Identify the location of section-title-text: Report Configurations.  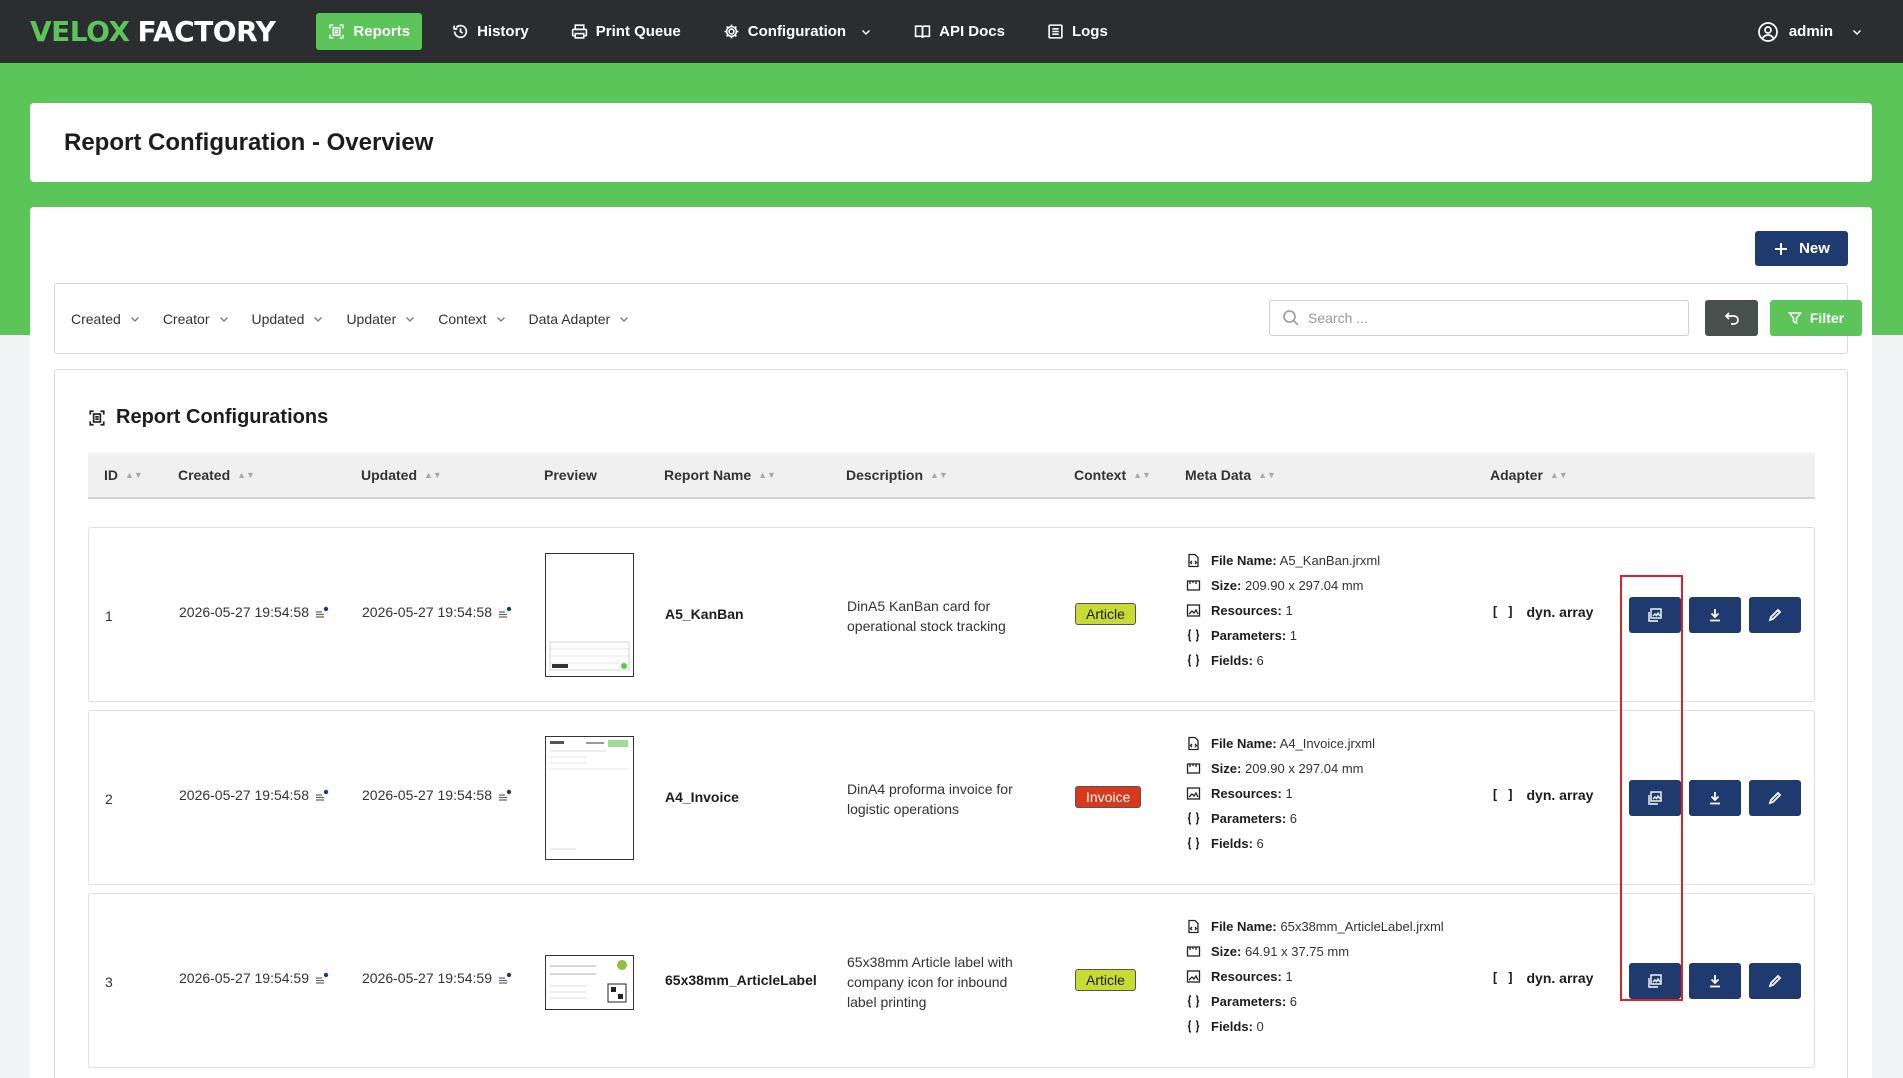
(222, 417).